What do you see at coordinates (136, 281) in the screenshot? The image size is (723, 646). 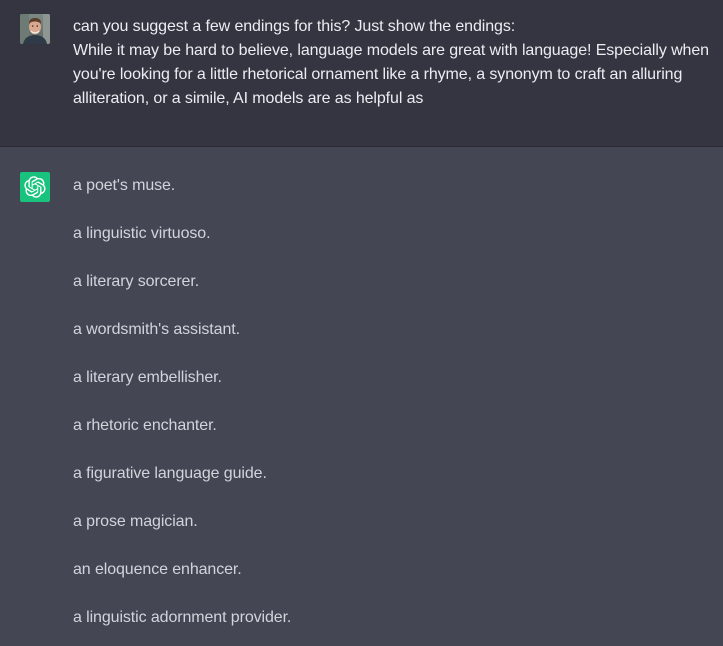 I see `ending-item: a literary sorcerer.` at bounding box center [136, 281].